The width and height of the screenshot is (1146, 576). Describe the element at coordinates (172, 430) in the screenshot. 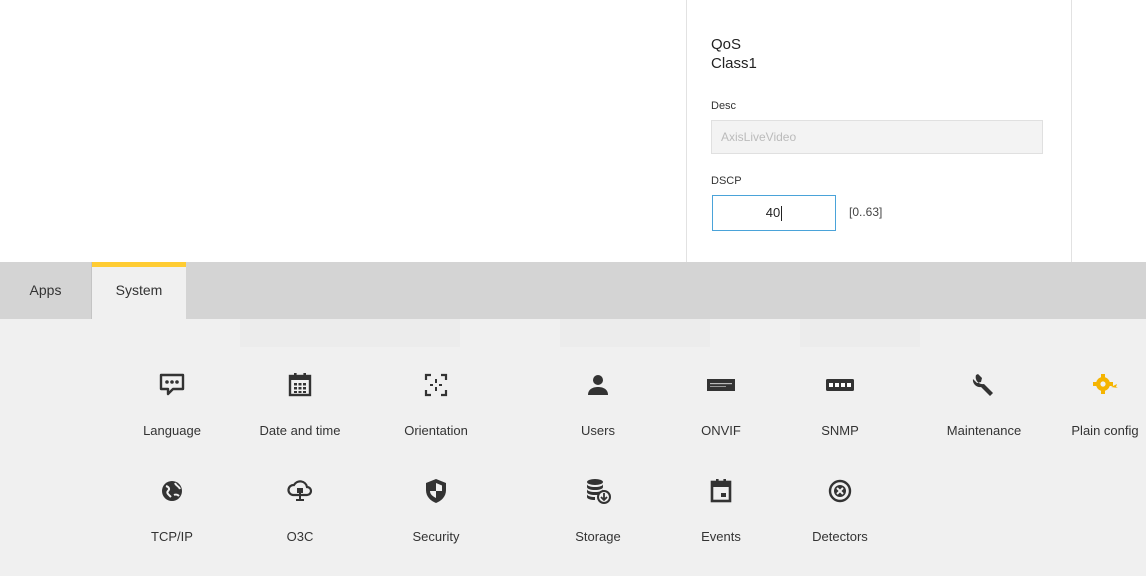

I see `system-item-label: Language` at that location.